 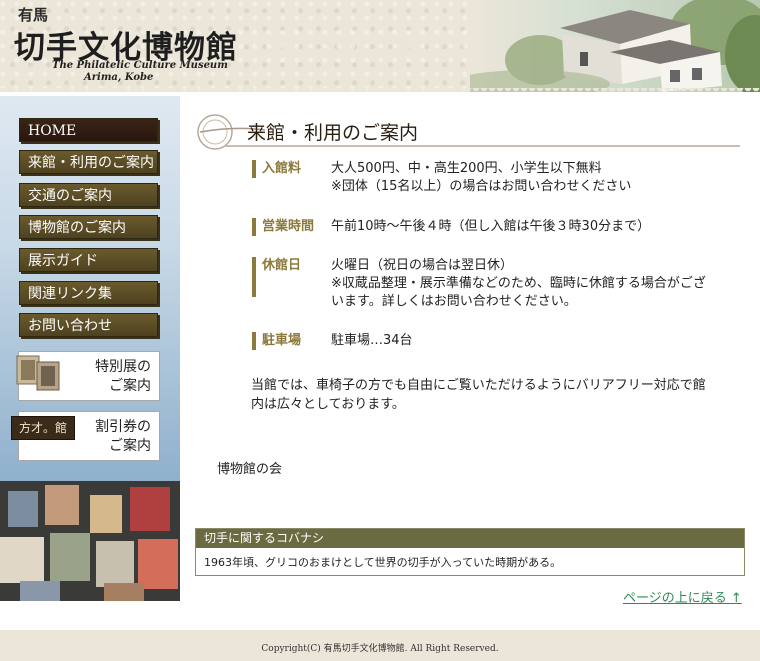 What do you see at coordinates (276, 169) in the screenshot?
I see `admission-heading: 入館料` at bounding box center [276, 169].